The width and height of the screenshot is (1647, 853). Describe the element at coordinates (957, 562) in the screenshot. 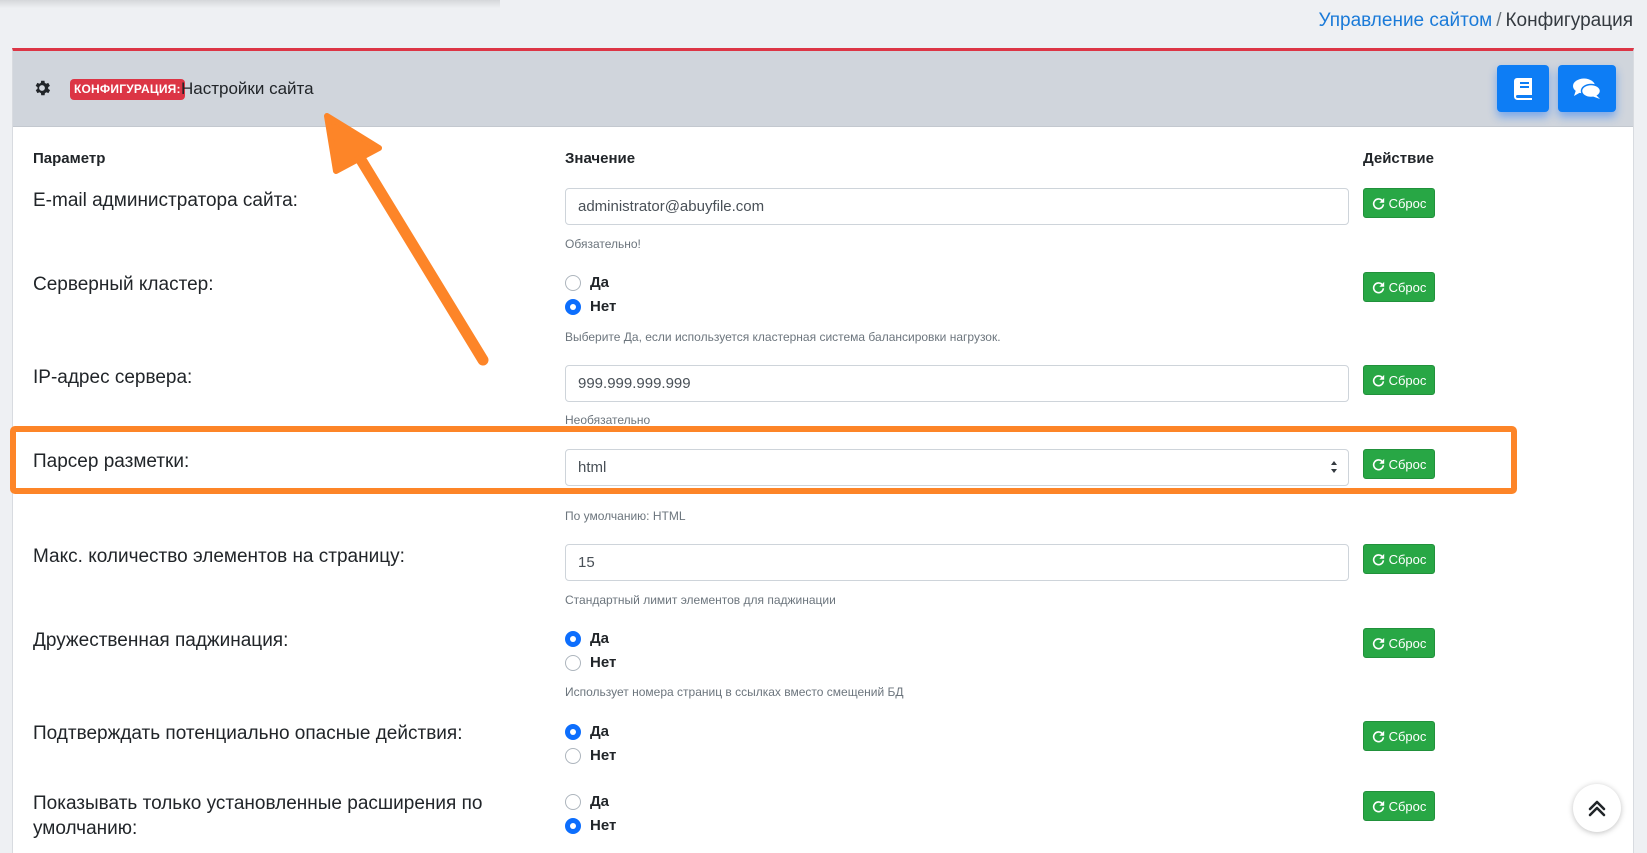

I see `items-per-page-input: 15` at that location.